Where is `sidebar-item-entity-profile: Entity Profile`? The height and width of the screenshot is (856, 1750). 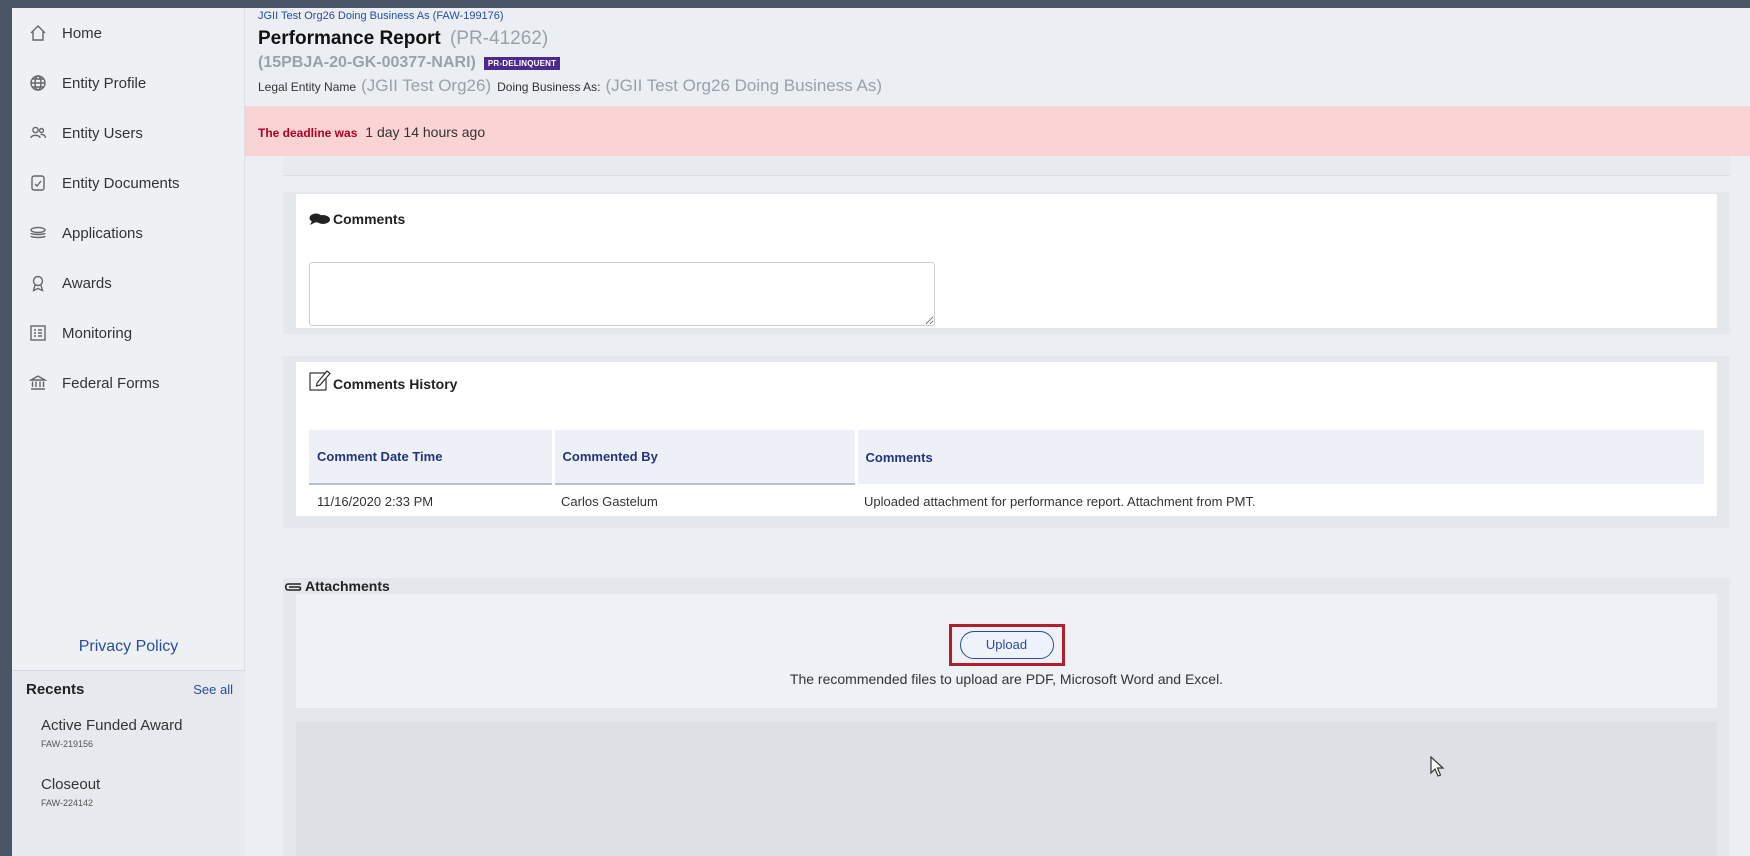
sidebar-item-entity-profile: Entity Profile is located at coordinates (128, 83).